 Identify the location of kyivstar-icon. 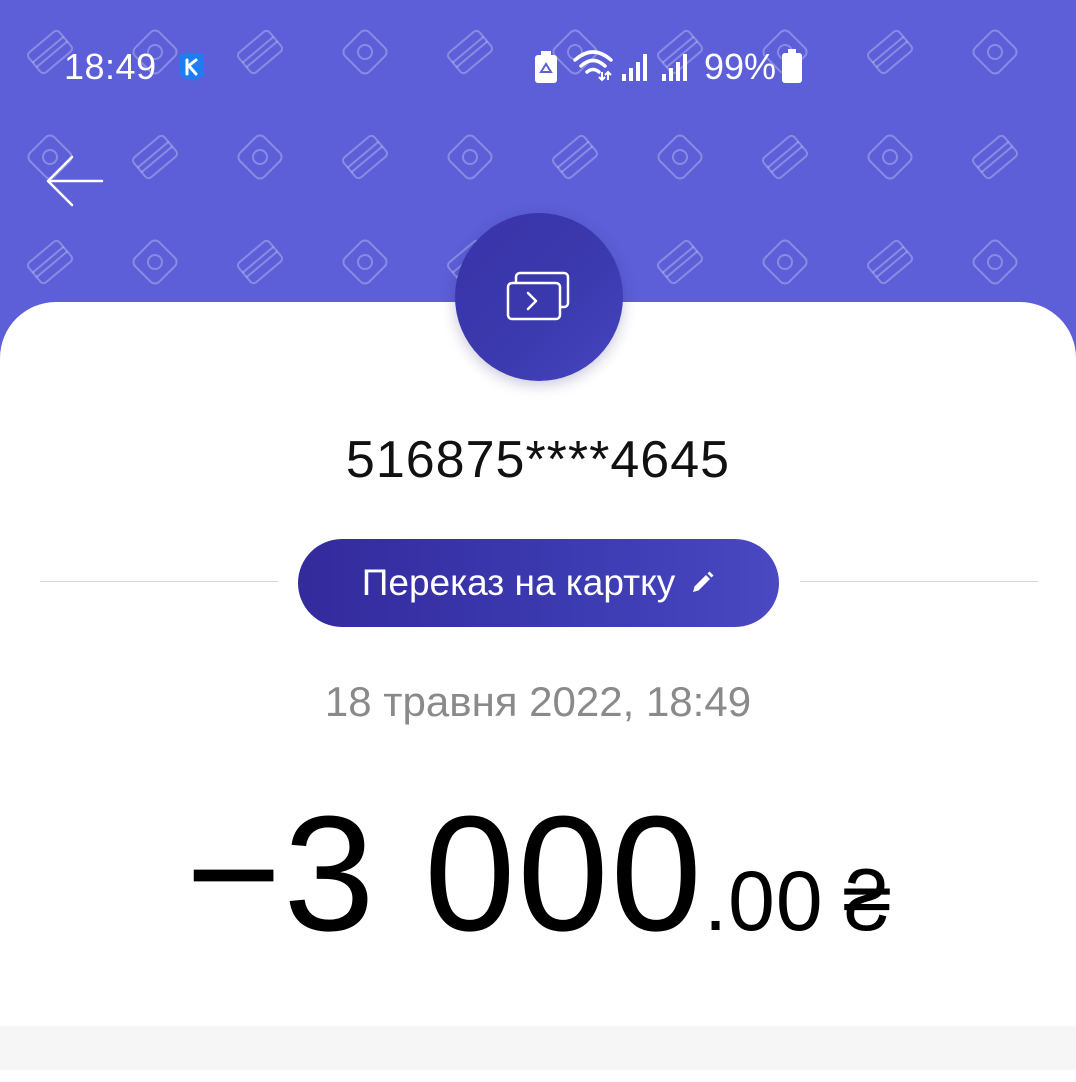
(192, 67).